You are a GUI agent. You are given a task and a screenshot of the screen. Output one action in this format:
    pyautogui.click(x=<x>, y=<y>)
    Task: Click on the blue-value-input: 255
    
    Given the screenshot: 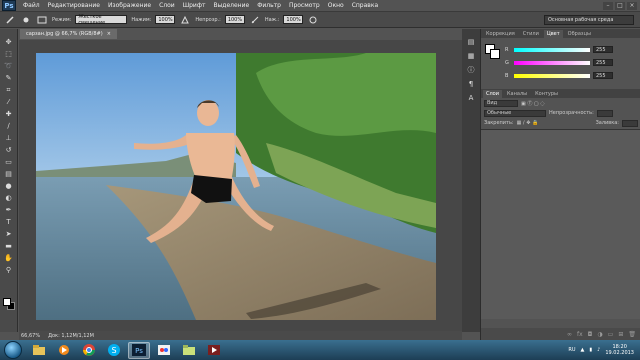 What is the action you would take?
    pyautogui.click(x=603, y=75)
    